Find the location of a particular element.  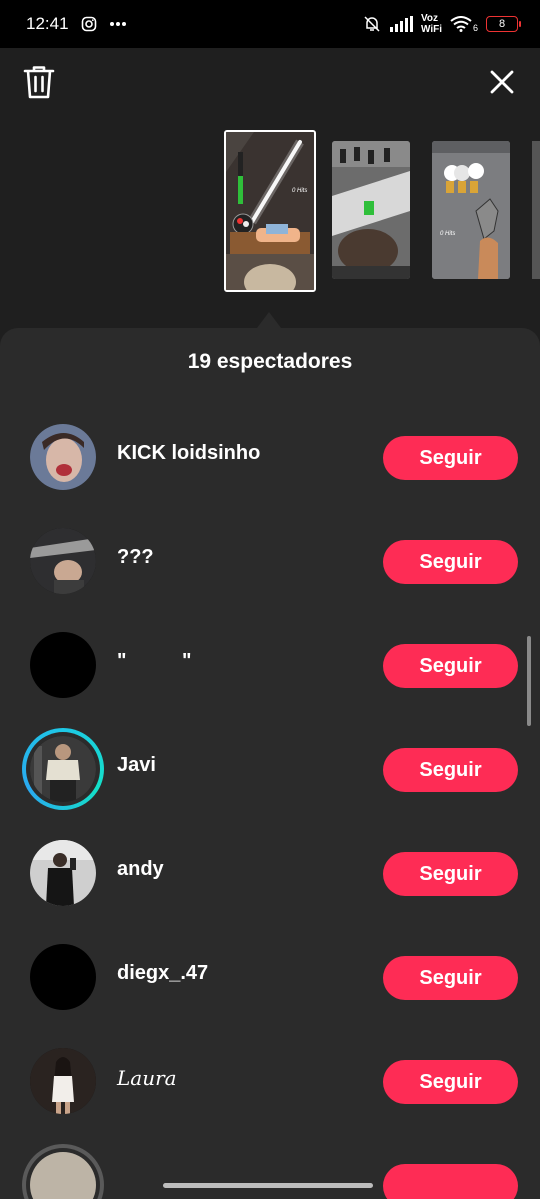

viewer-row is located at coordinates (270, 1171).